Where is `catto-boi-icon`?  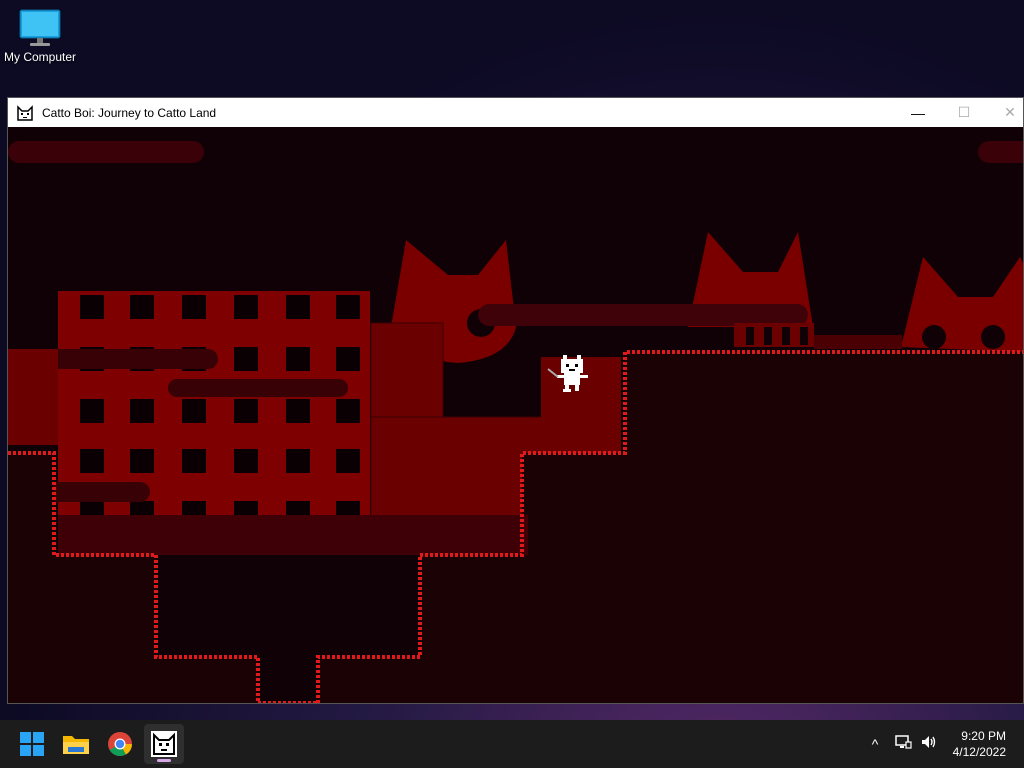 catto-boi-icon is located at coordinates (164, 744).